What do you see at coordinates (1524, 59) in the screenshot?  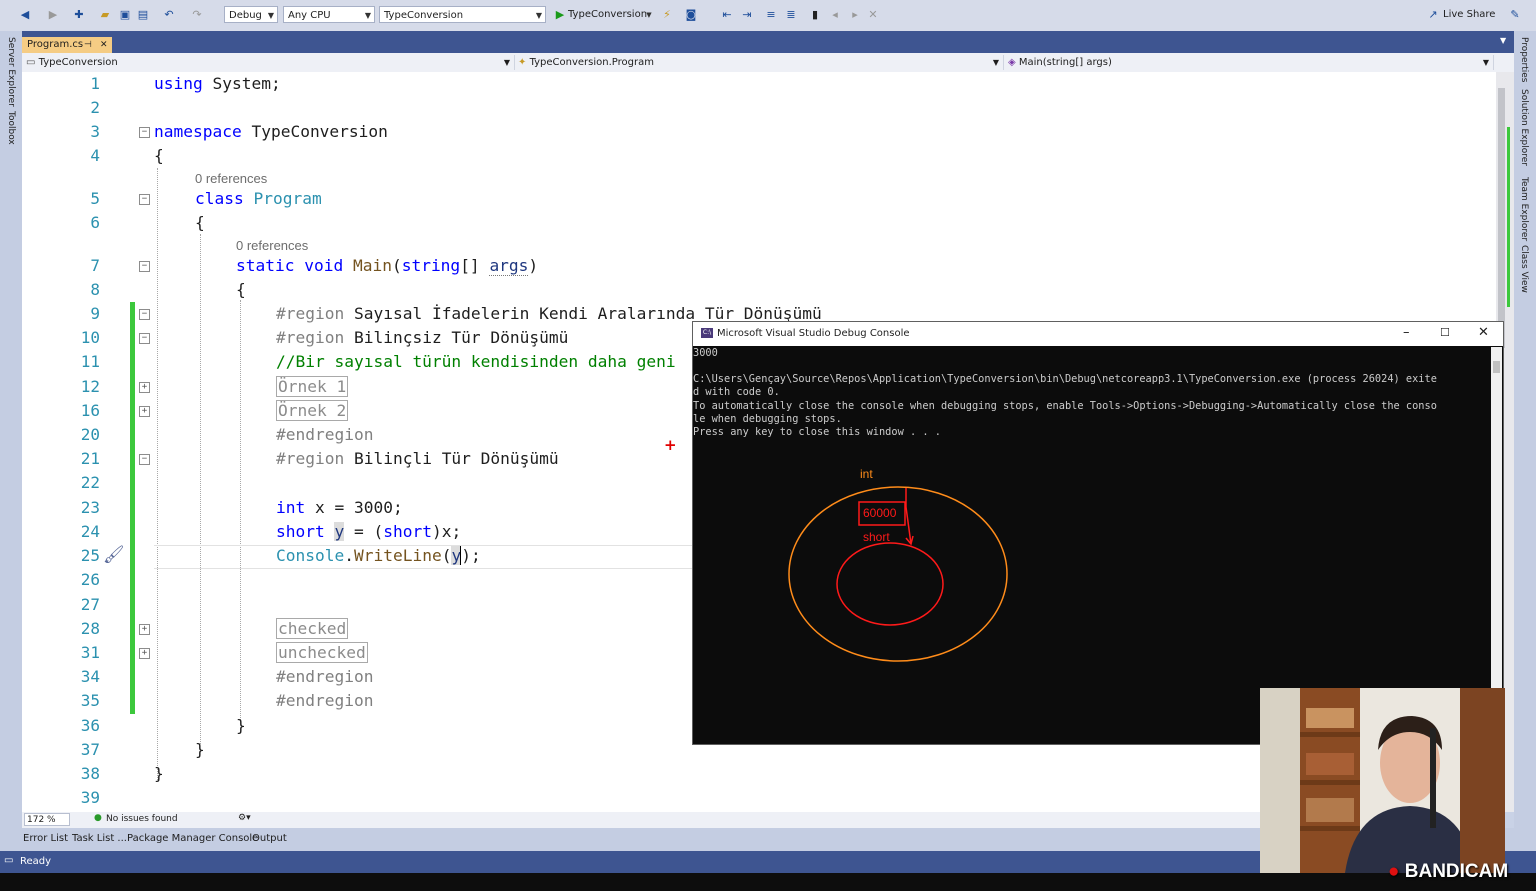 I see `properties-tab: Properties` at bounding box center [1524, 59].